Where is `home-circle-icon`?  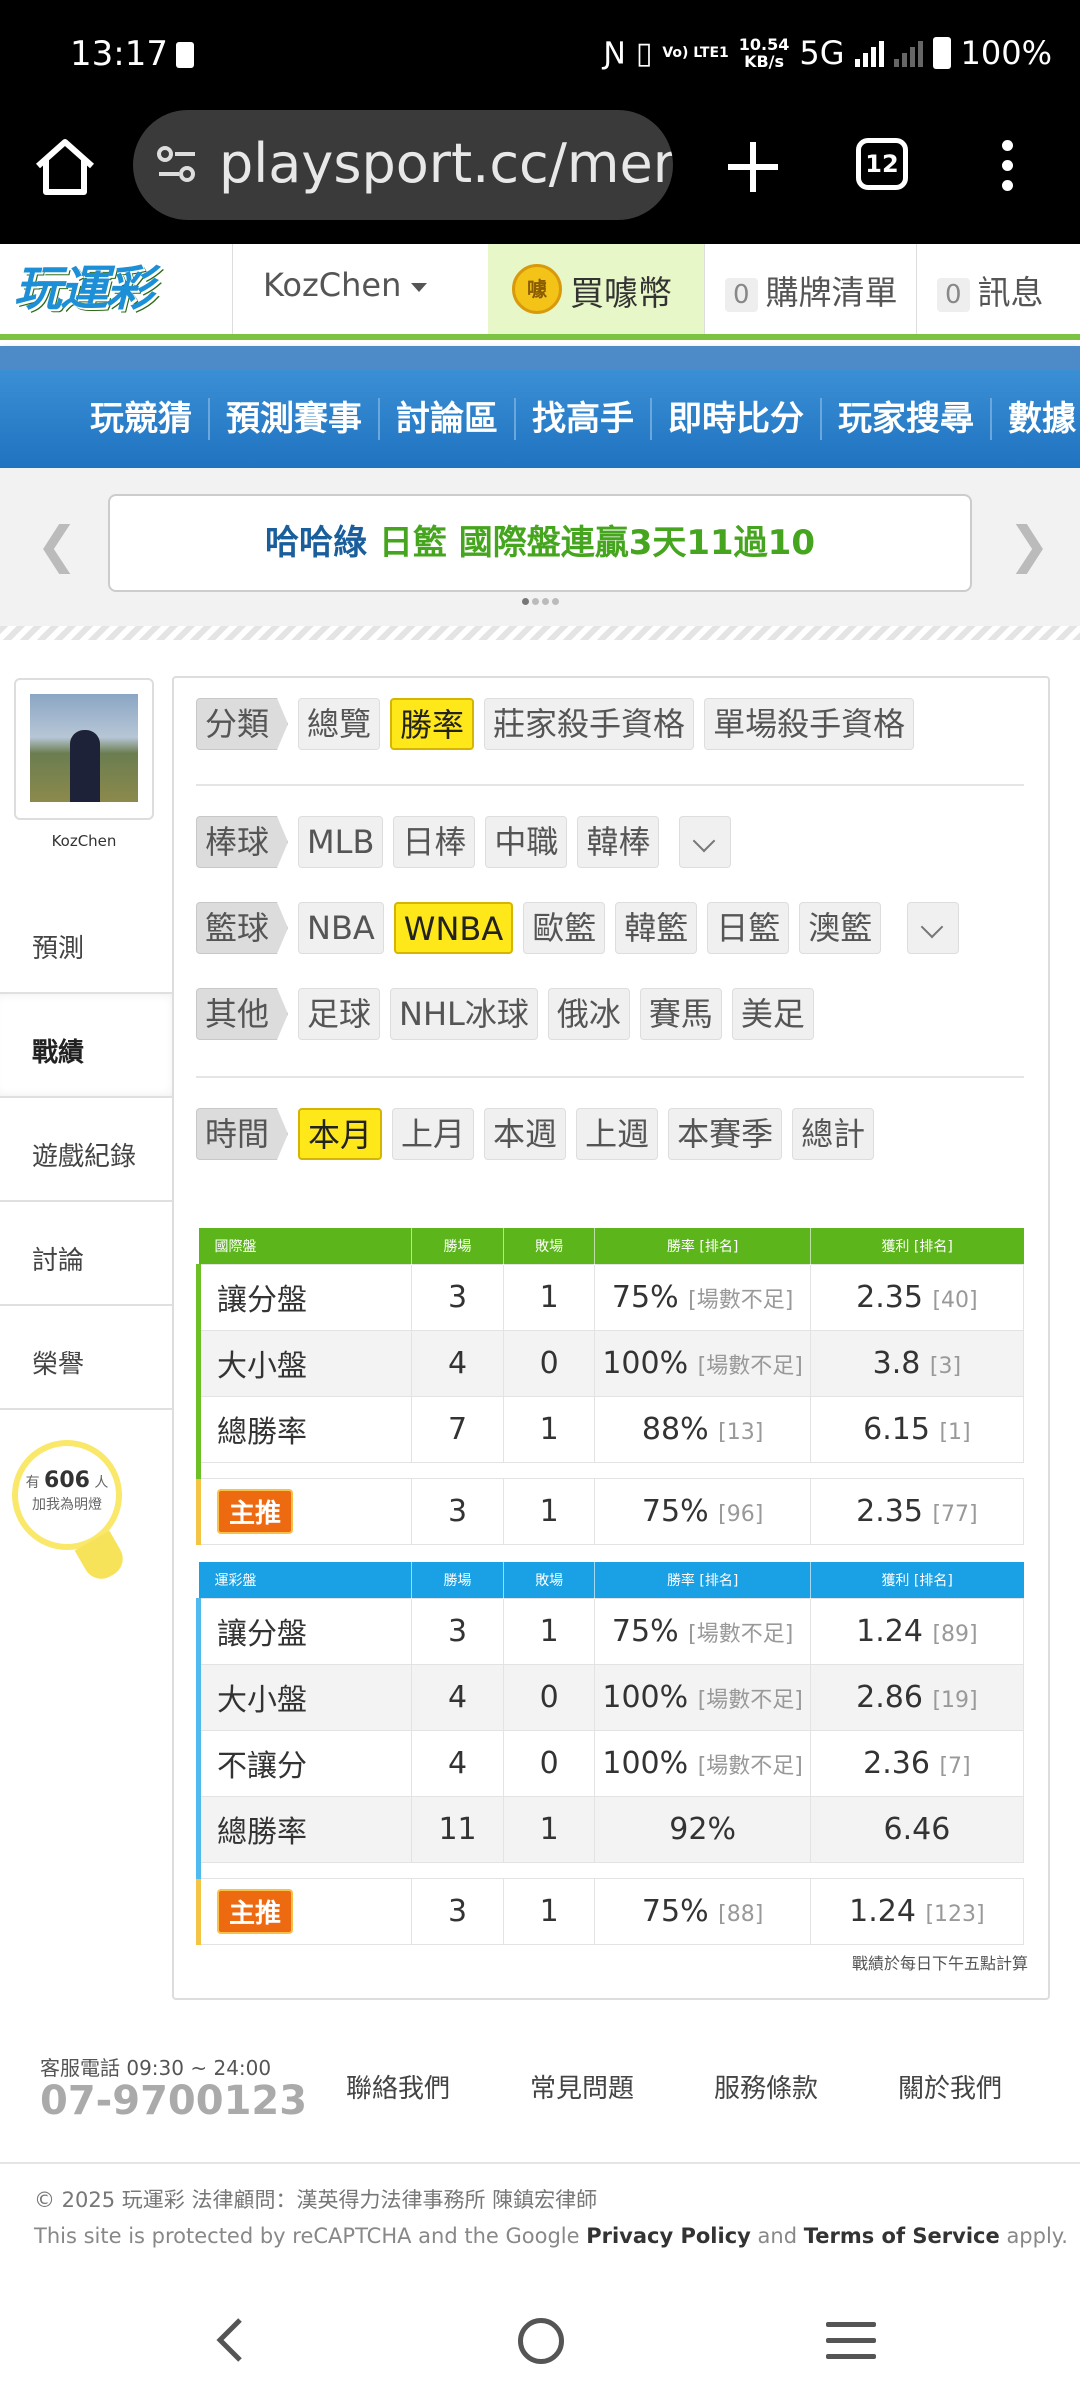 home-circle-icon is located at coordinates (541, 2341).